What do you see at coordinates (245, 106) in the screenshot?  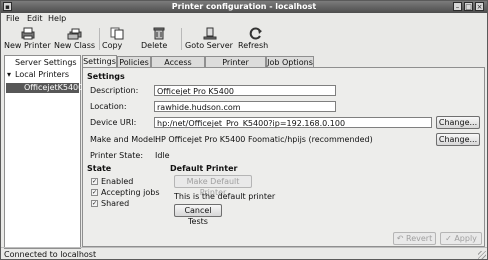 I see `location-field: rawhide.hudson.com` at bounding box center [245, 106].